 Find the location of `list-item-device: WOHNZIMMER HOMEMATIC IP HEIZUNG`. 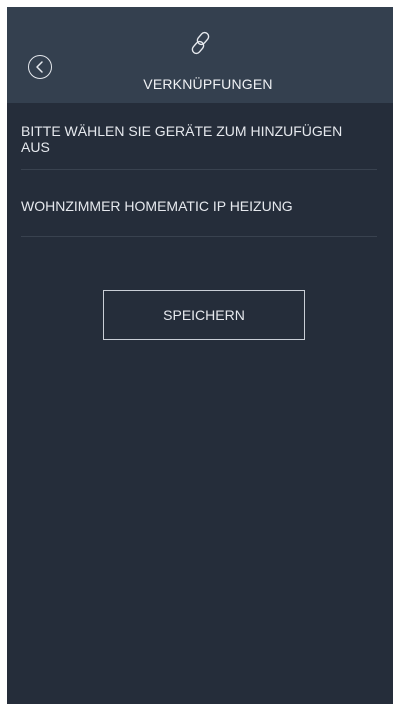

list-item-device: WOHNZIMMER HOMEMATIC IP HEIZUNG is located at coordinates (200, 209).